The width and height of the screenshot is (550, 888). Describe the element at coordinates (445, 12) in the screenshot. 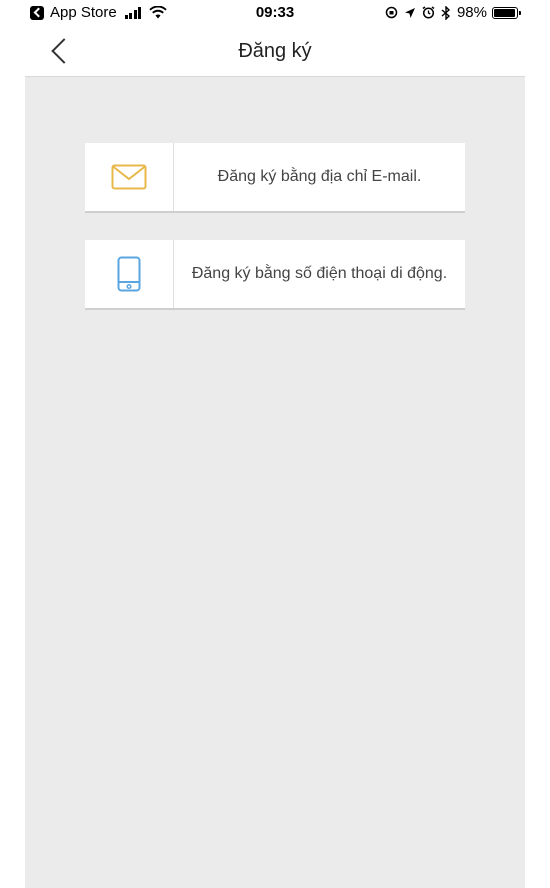

I see `bluetooth-icon` at that location.